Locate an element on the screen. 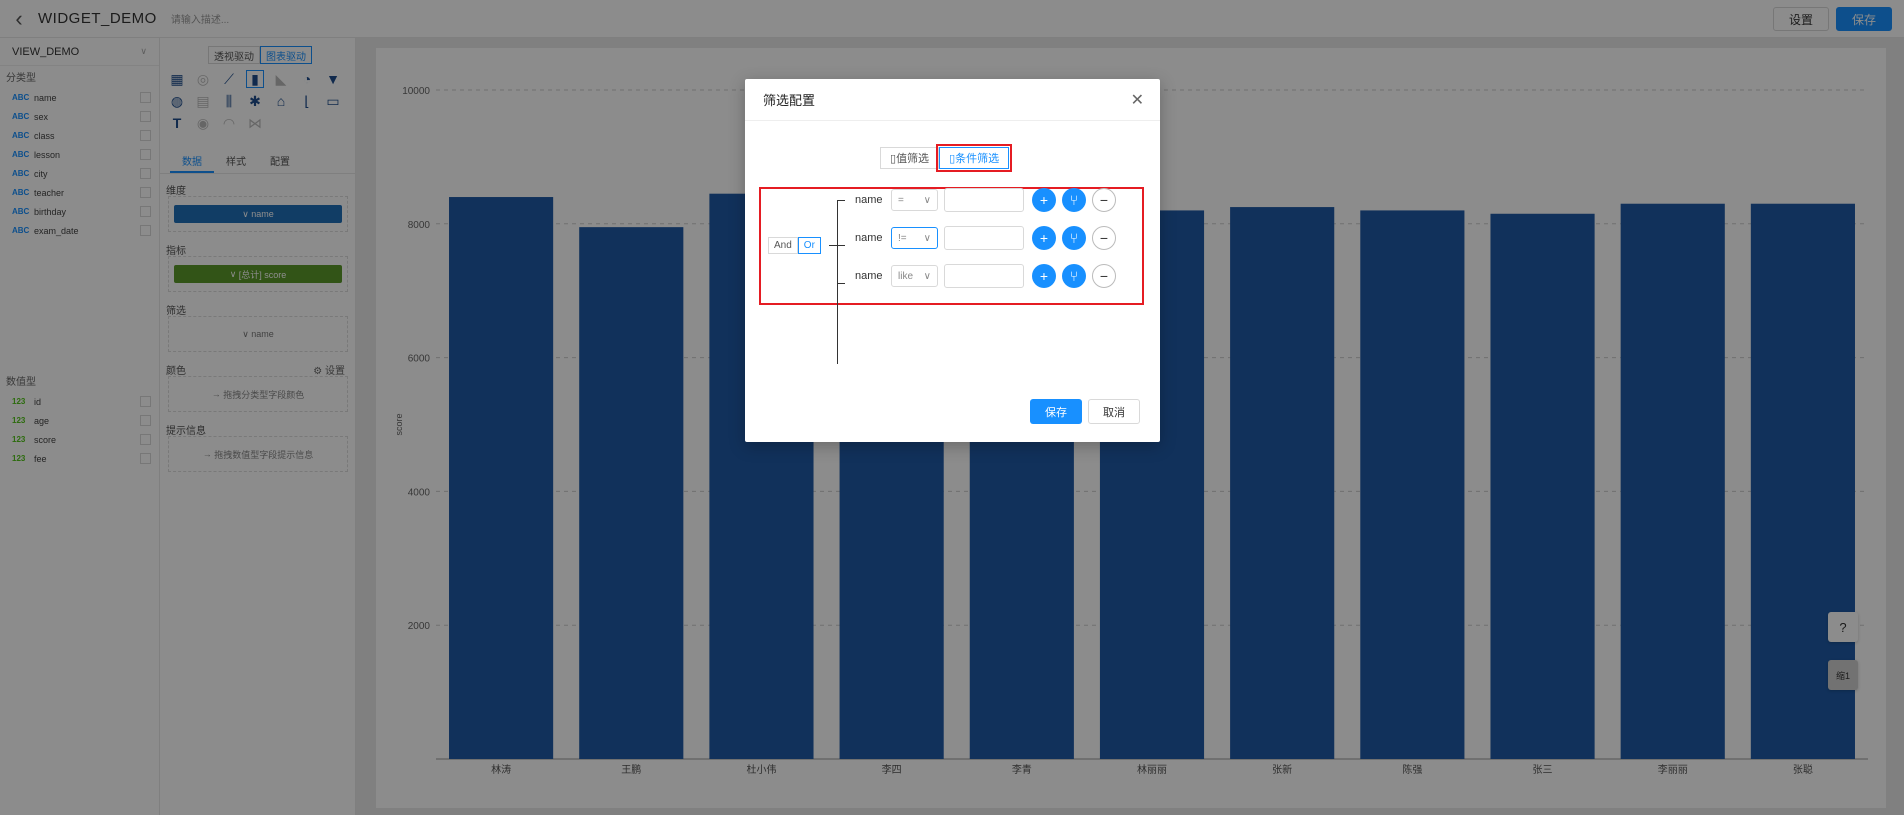 This screenshot has width=1904, height=815. modal-title: 筛选配置 is located at coordinates (789, 100).